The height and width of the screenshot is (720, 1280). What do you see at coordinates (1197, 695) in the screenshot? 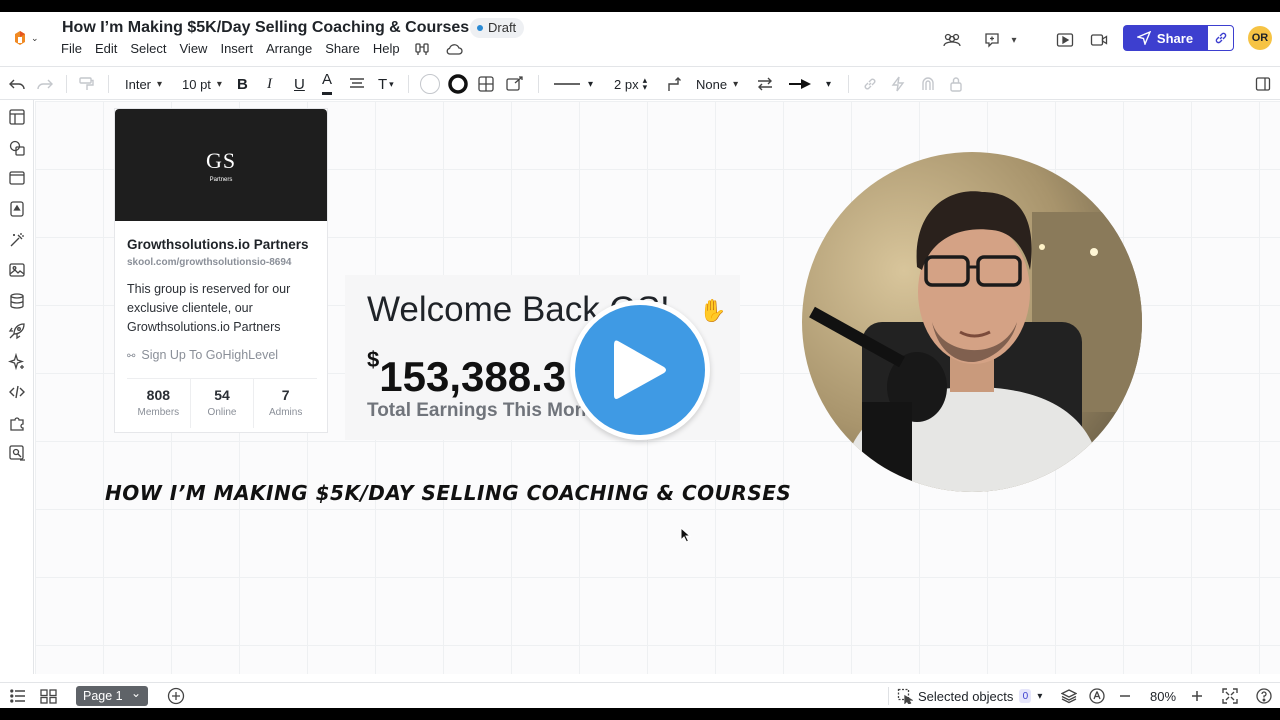
I see `zoom-in-icon` at bounding box center [1197, 695].